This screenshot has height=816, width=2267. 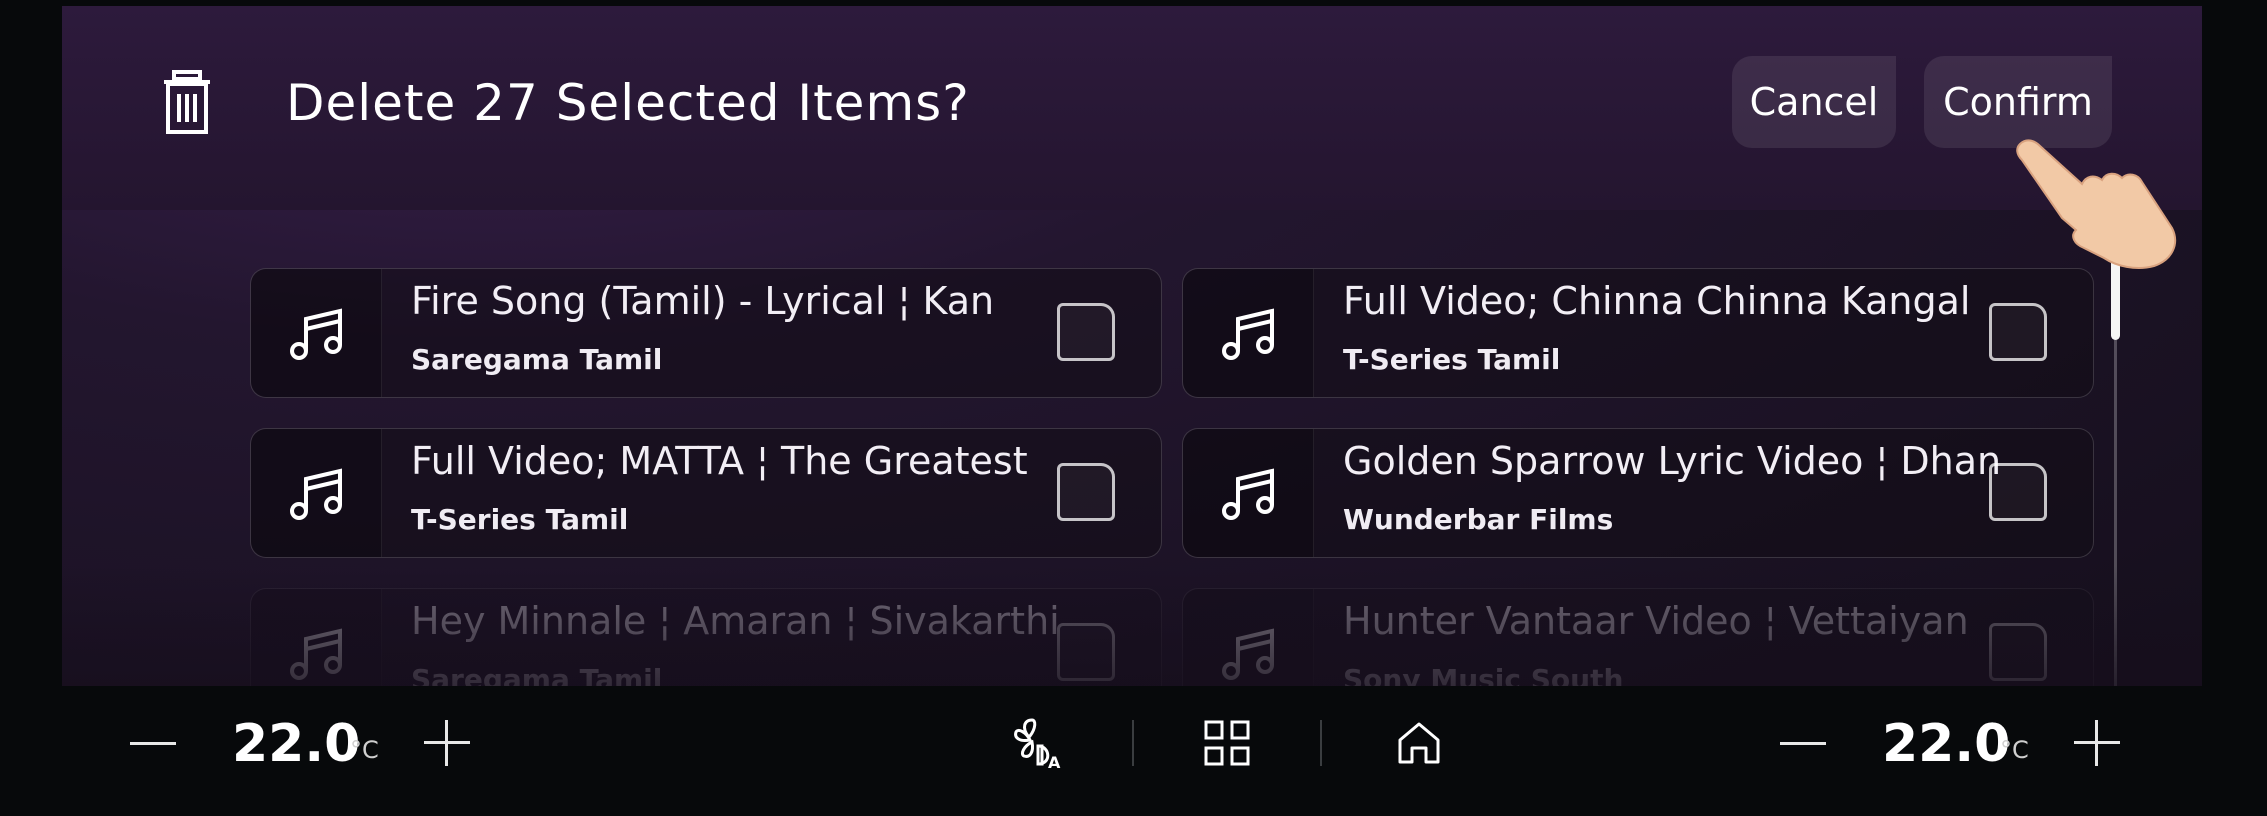 I want to click on home-icon, so click(x=1419, y=743).